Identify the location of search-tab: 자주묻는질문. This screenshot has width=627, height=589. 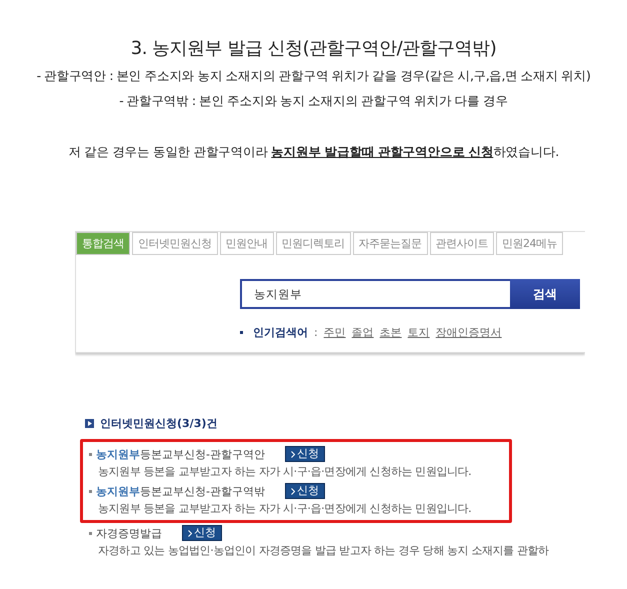
(390, 243).